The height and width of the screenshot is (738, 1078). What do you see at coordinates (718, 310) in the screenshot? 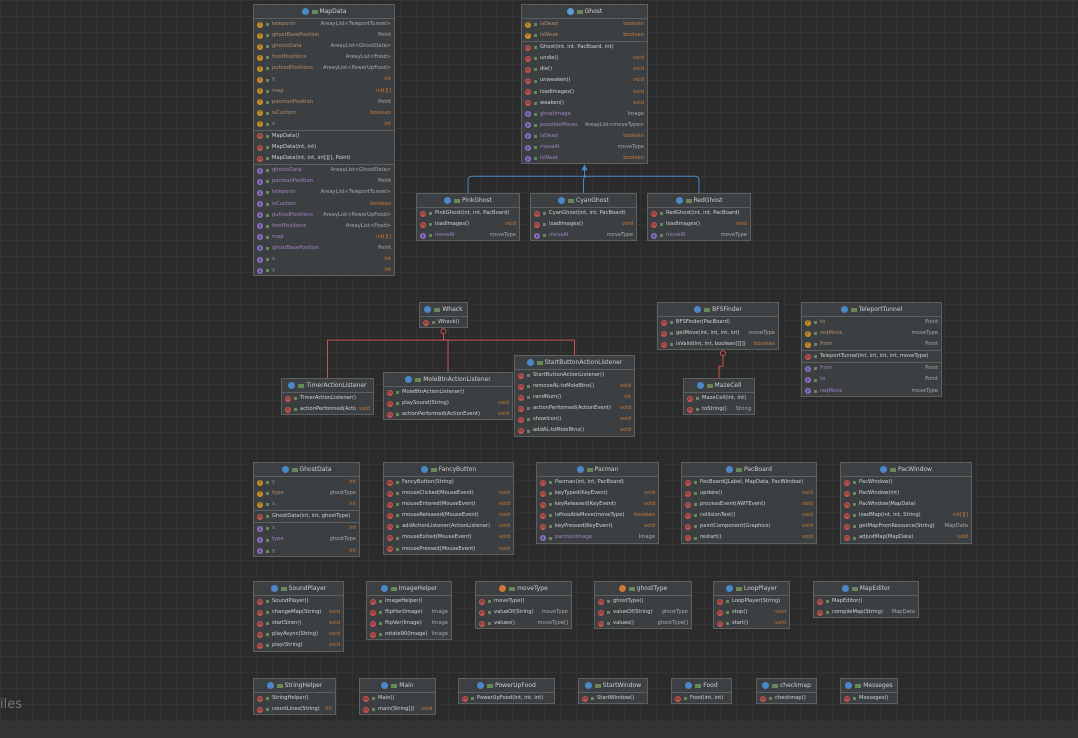
I see `class-header: BFSFinder` at bounding box center [718, 310].